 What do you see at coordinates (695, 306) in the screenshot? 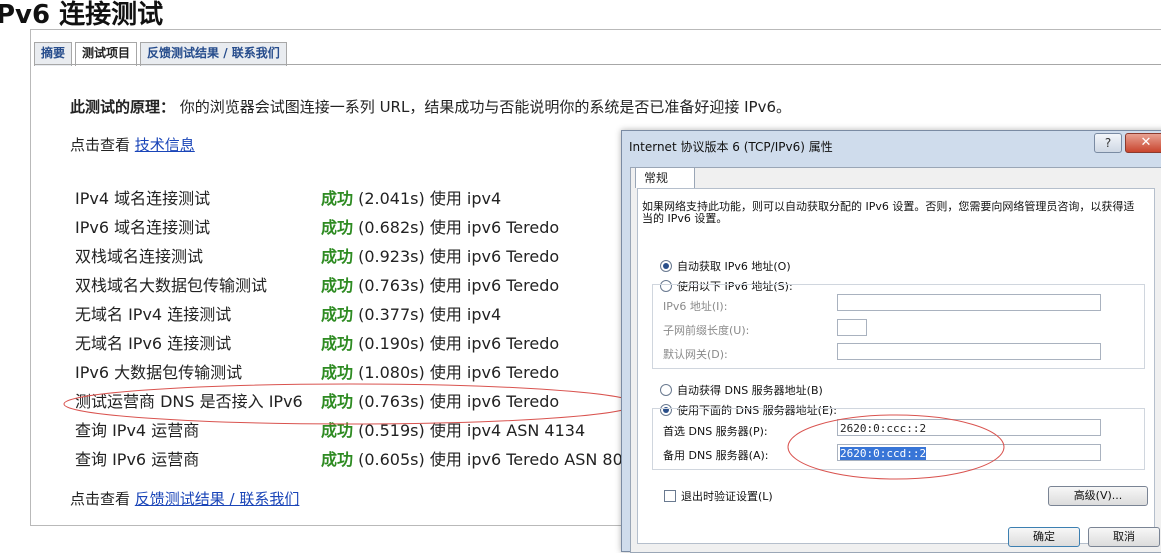
I see `ipv6-address-label: IPv6 地址(I):` at bounding box center [695, 306].